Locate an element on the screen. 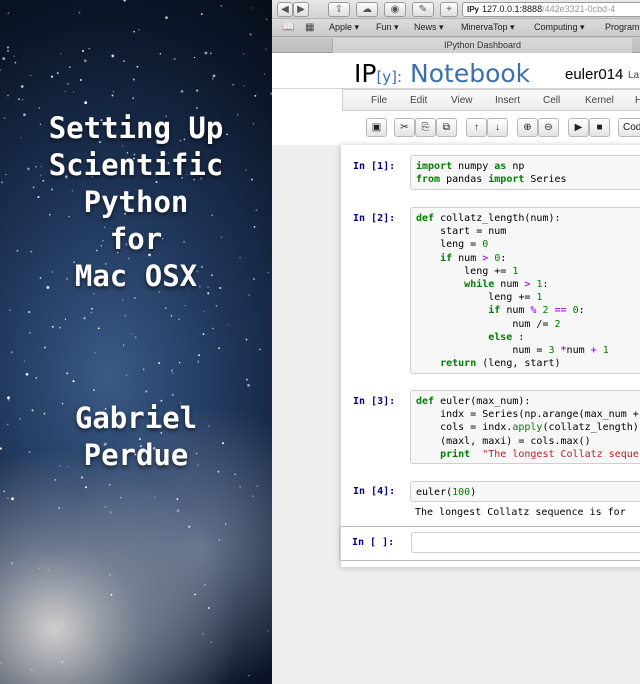 The height and width of the screenshot is (684, 640). arrow-down-icon: ↓ is located at coordinates (497, 127).